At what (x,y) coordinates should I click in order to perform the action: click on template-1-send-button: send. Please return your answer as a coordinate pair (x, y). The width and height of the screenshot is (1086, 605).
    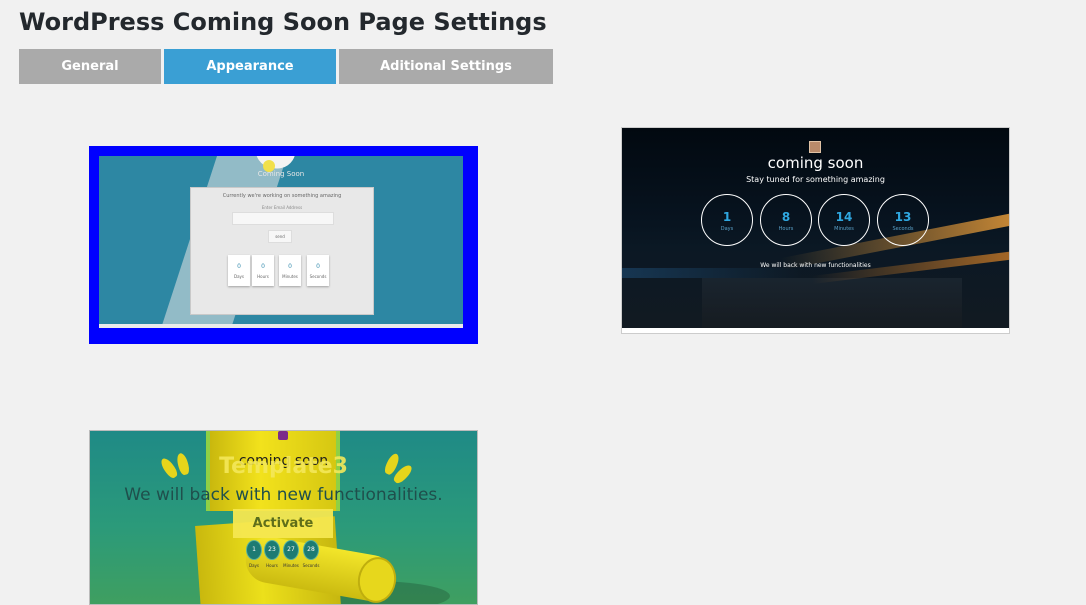
    Looking at the image, I should click on (280, 236).